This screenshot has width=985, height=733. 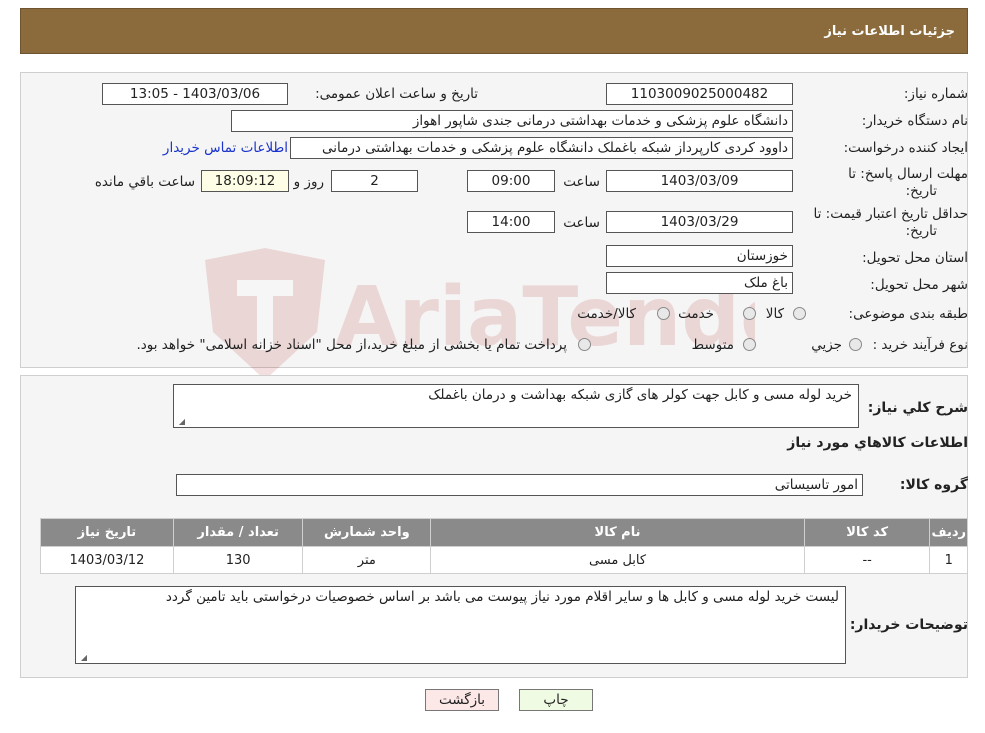 I want to click on category-label: طبقه بندی موضوعی:, so click(x=908, y=314).